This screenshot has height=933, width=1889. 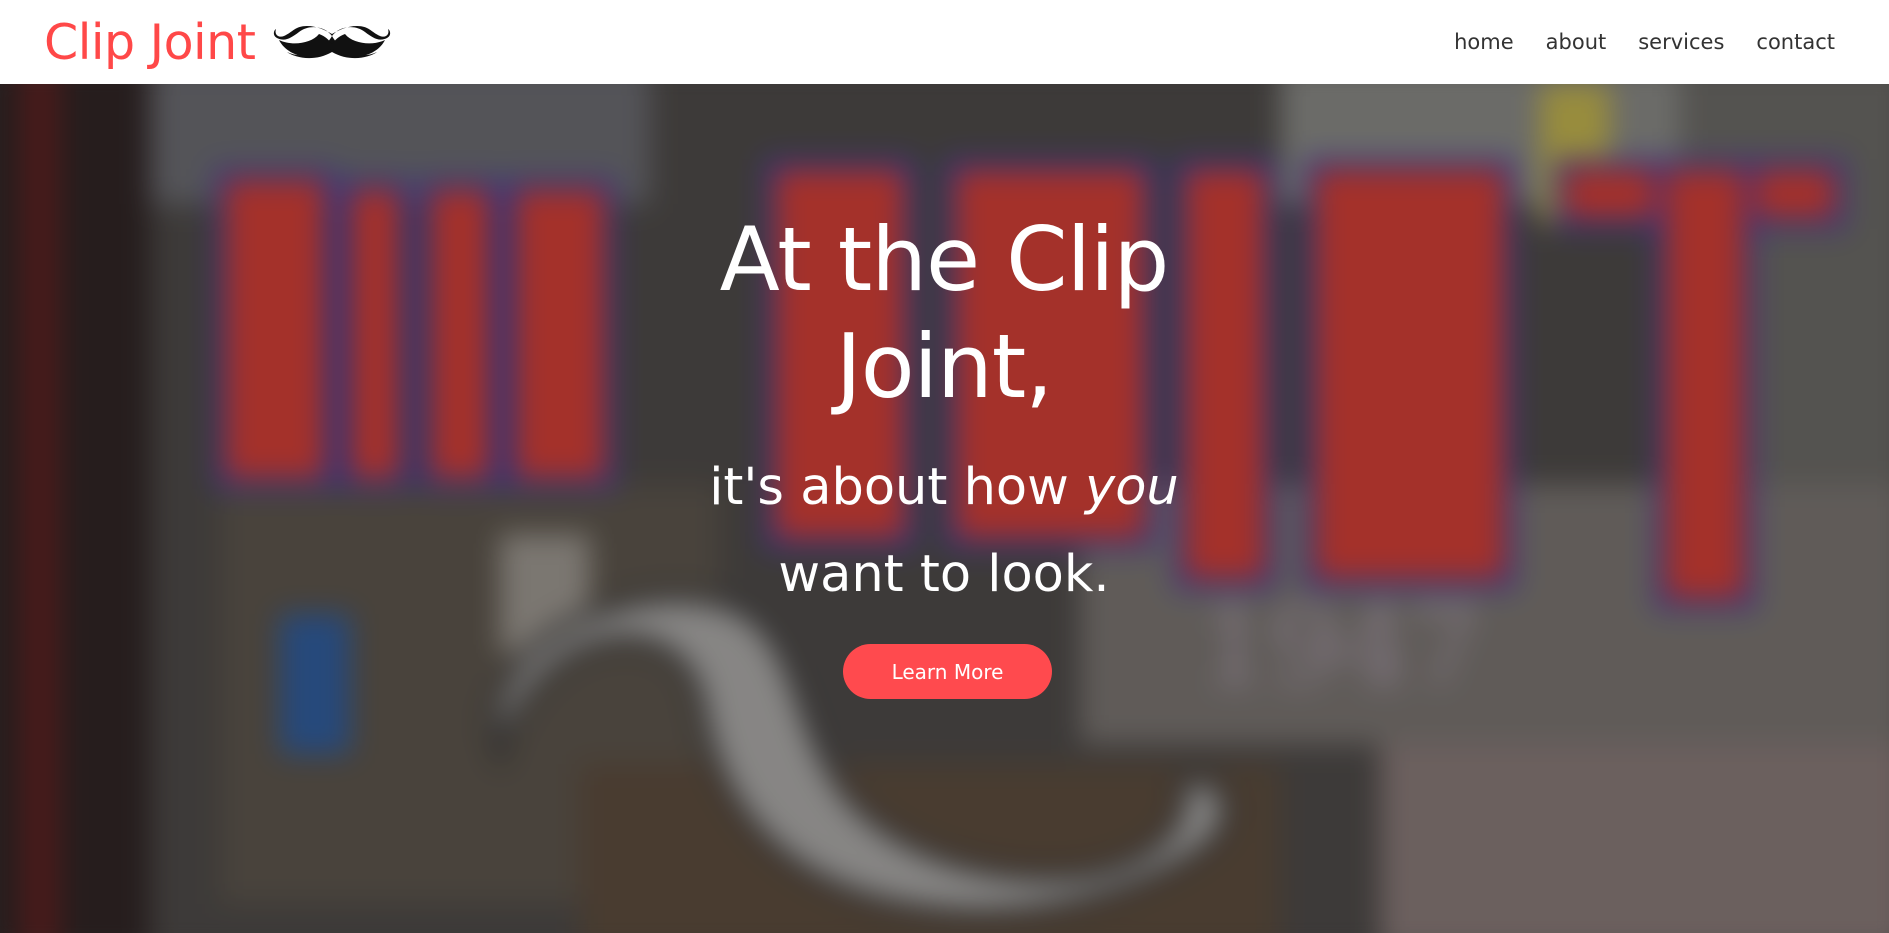 What do you see at coordinates (1132, 487) in the screenshot?
I see `hero-subtitle-emphasis: you` at bounding box center [1132, 487].